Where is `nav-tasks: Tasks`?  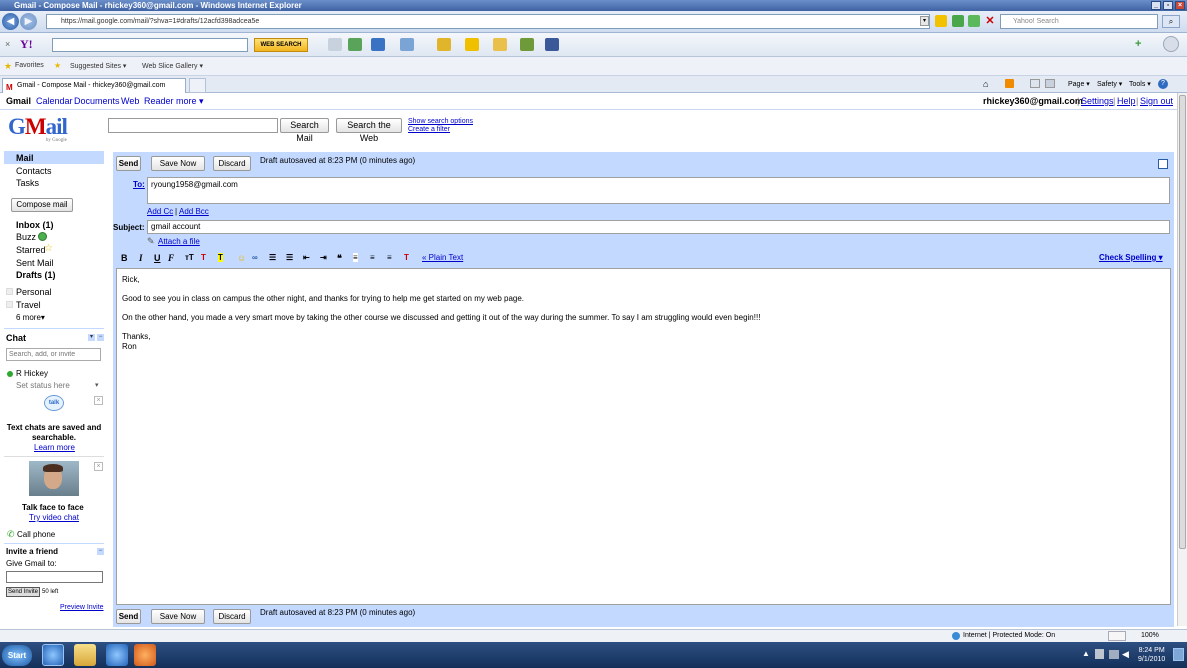
nav-tasks: Tasks is located at coordinates (27, 183).